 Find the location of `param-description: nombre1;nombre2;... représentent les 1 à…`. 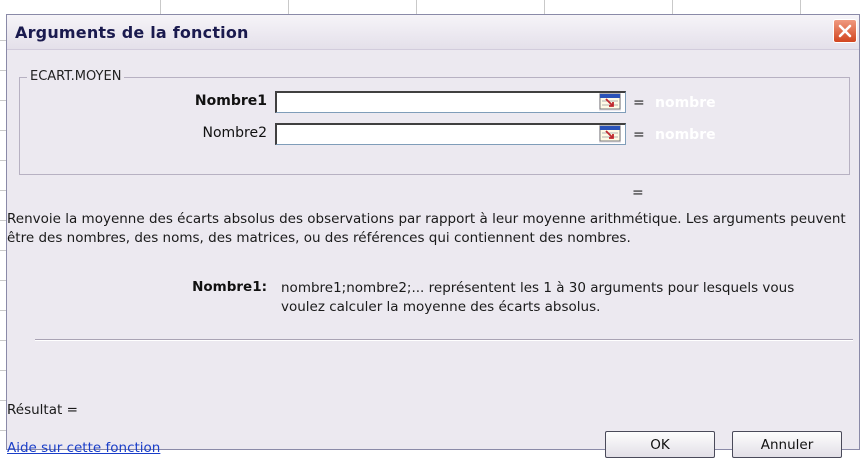

param-description: nombre1;nombre2;... représentent les 1 à… is located at coordinates (538, 297).